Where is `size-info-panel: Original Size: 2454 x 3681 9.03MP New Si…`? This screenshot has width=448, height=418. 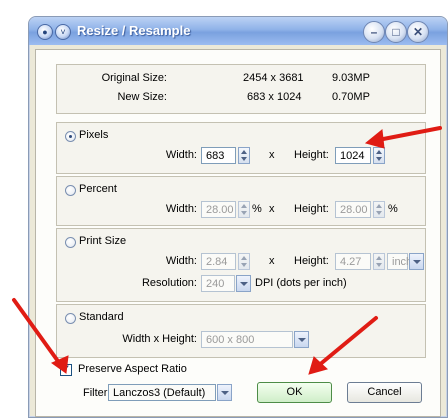 size-info-panel: Original Size: 2454 x 3681 9.03MP New Si… is located at coordinates (241, 89).